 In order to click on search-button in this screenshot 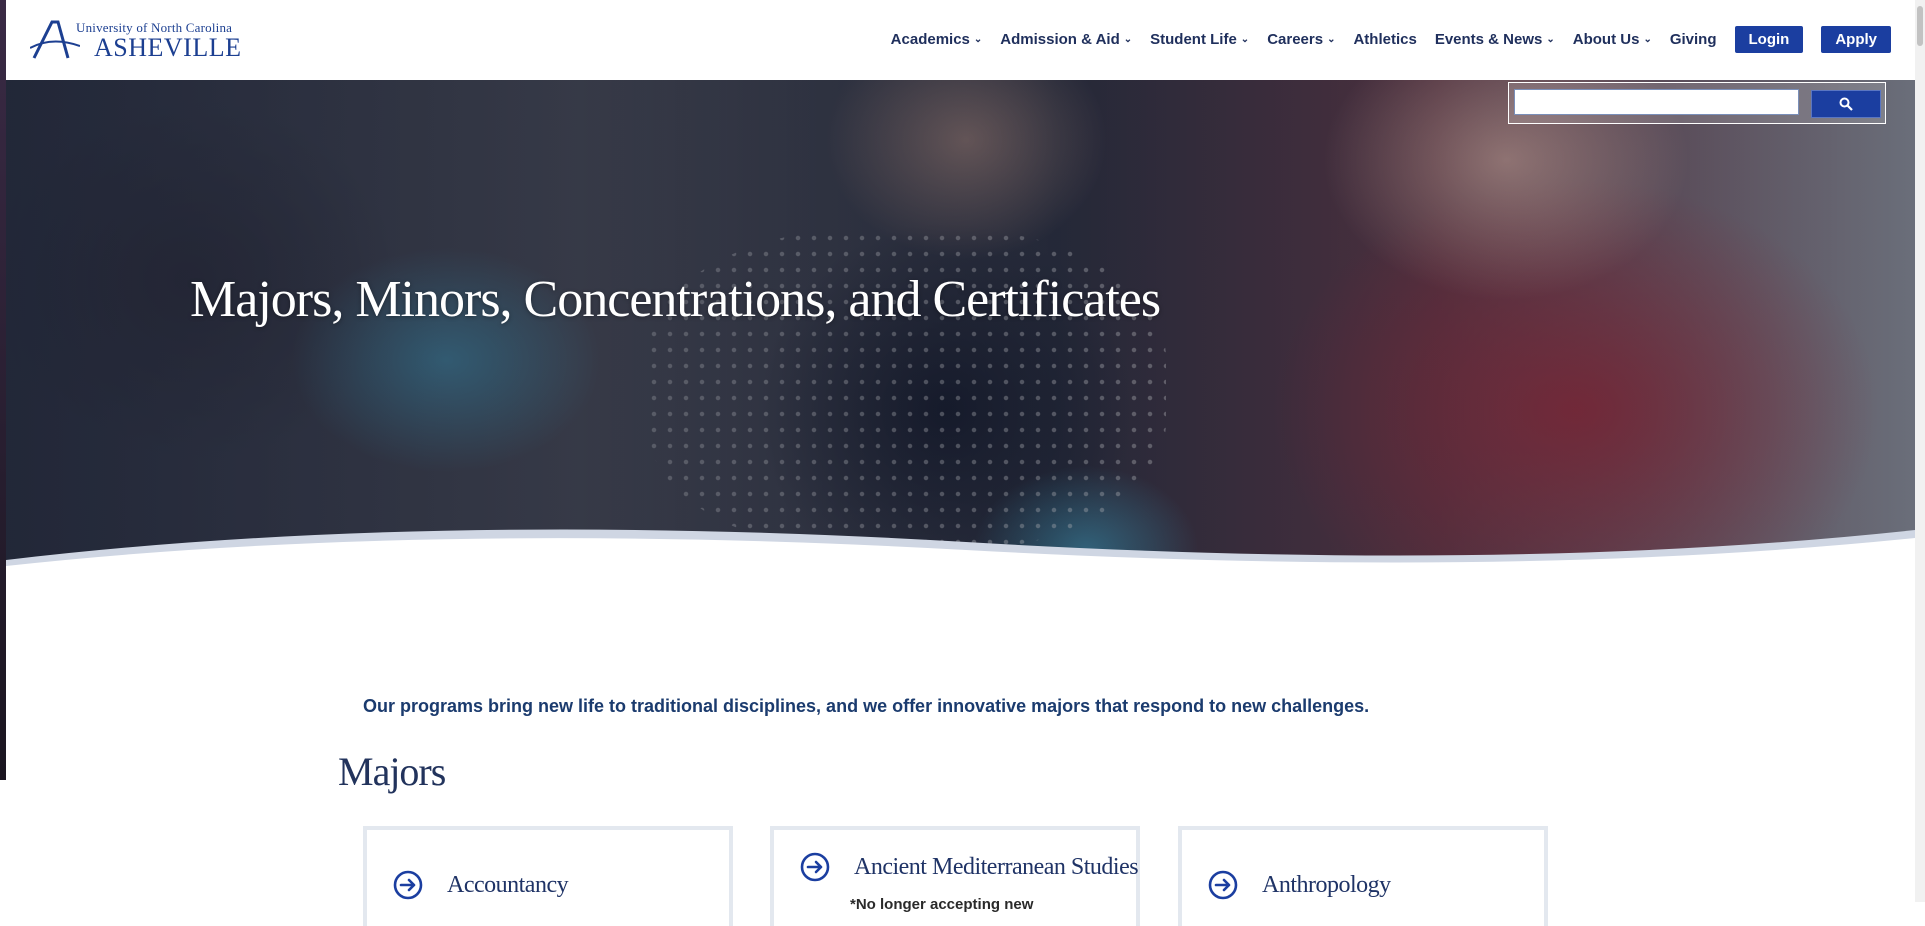, I will do `click(1846, 104)`.